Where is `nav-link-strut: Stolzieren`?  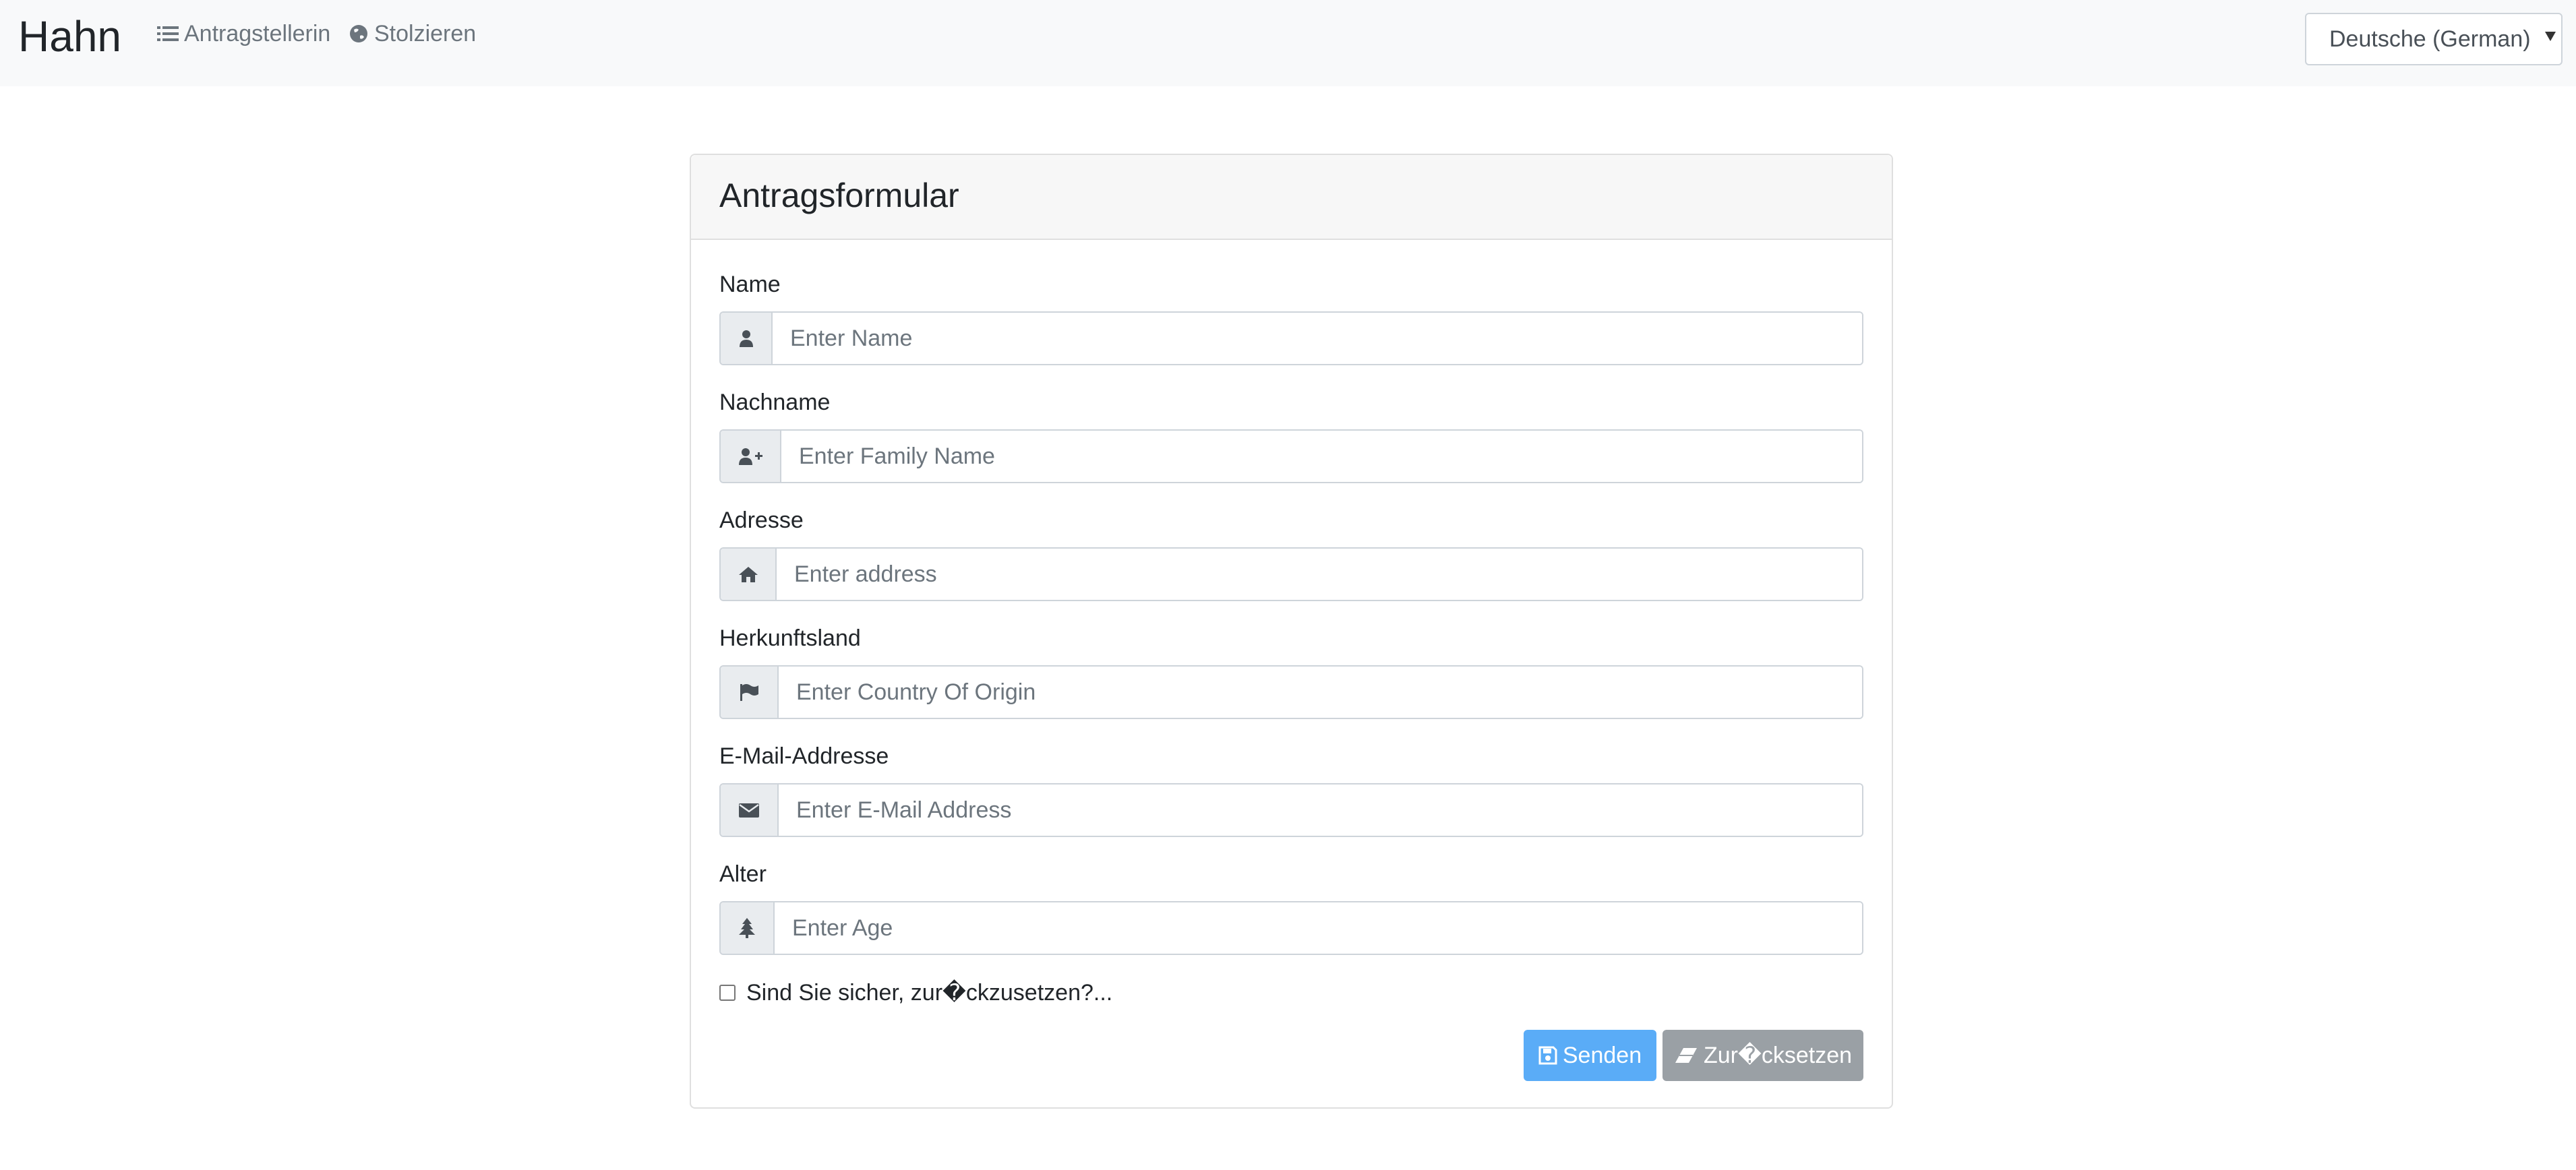 nav-link-strut: Stolzieren is located at coordinates (412, 34).